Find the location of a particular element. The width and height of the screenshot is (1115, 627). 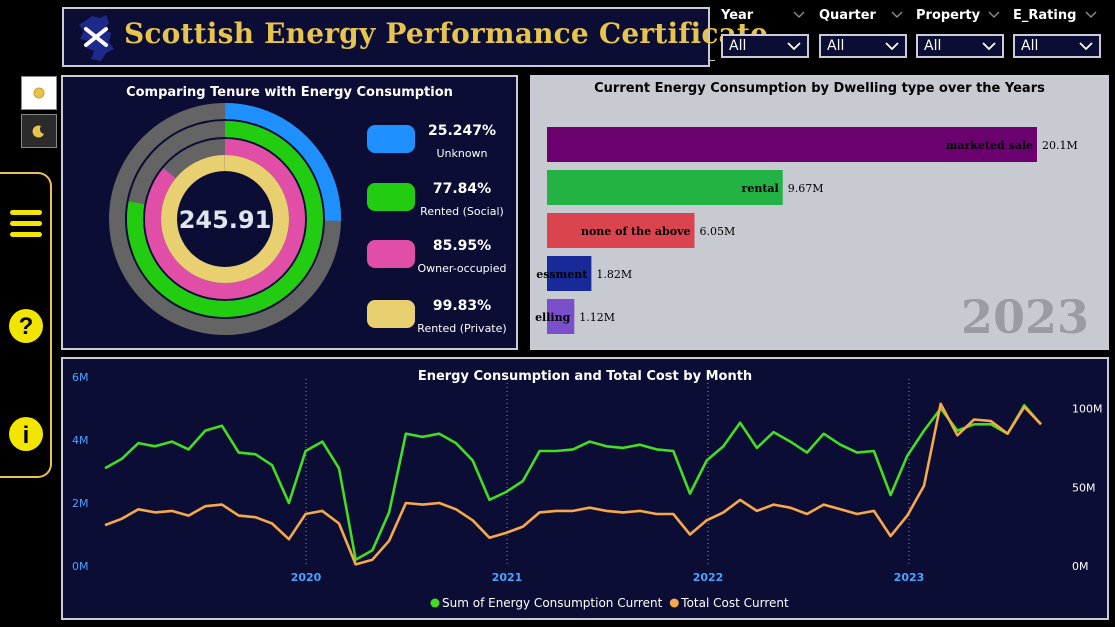

e-rating-filter-label: E_Rating is located at coordinates (1045, 15).